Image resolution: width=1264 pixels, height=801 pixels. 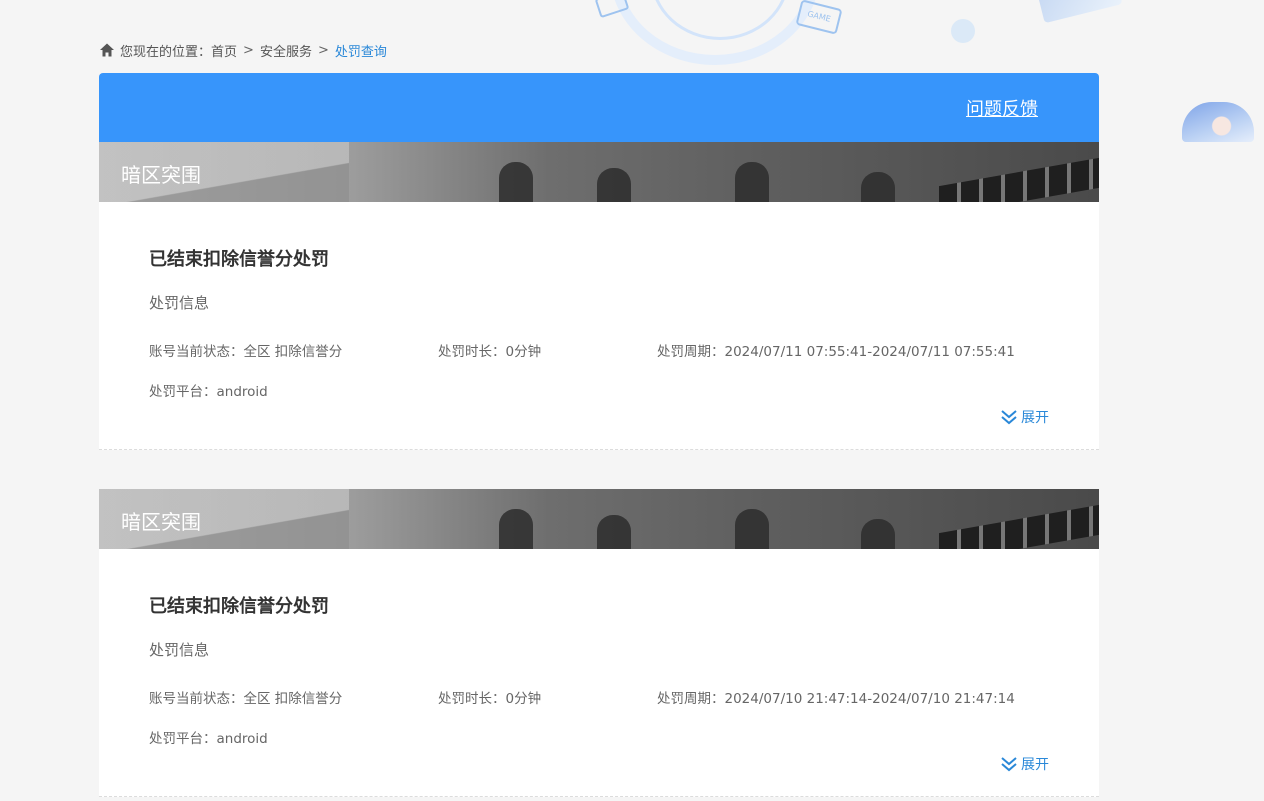 What do you see at coordinates (720, 20) in the screenshot?
I see `decorative-ring-inner` at bounding box center [720, 20].